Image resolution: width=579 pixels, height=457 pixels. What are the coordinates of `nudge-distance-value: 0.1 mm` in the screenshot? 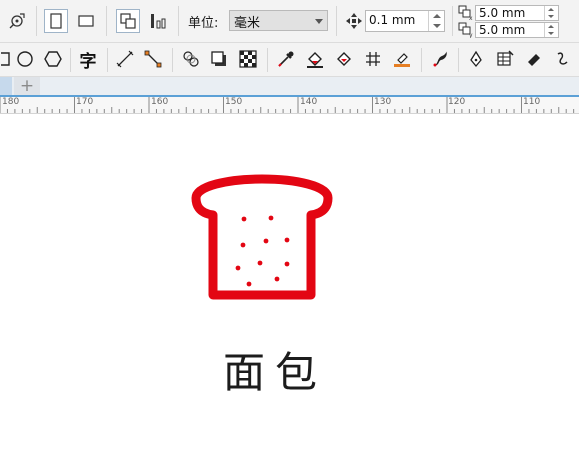 It's located at (392, 20).